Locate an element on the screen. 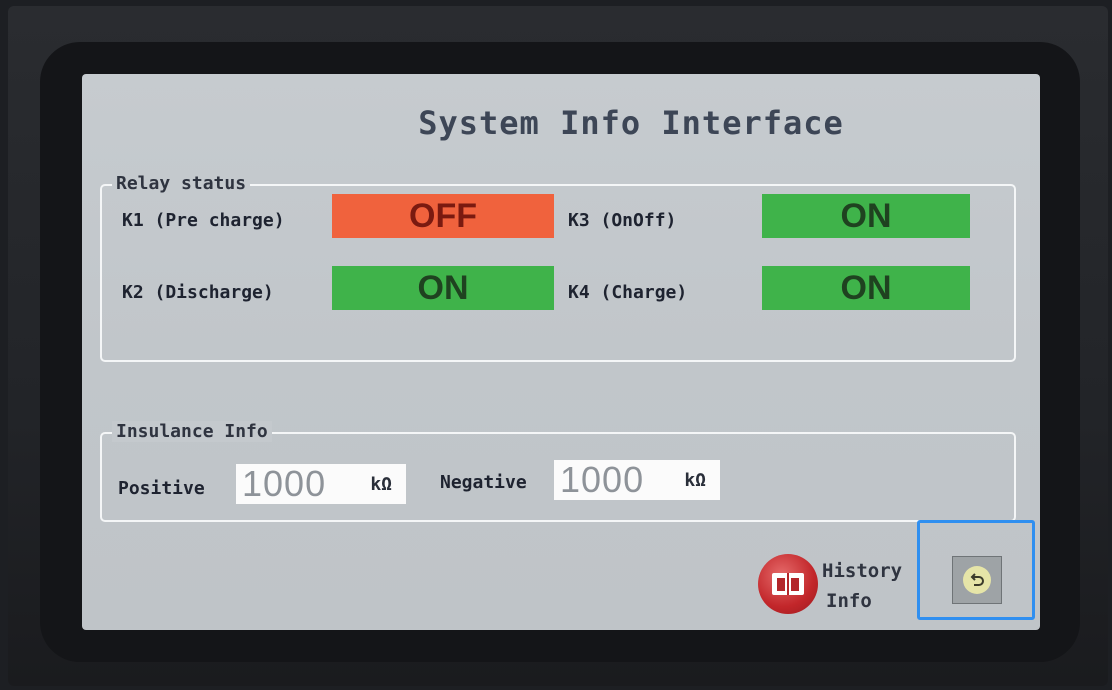  negative-unit: kΩ is located at coordinates (695, 480).